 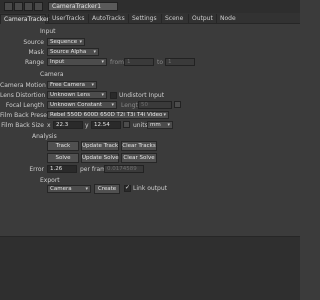 I want to click on section-input: Input, so click(x=48, y=31).